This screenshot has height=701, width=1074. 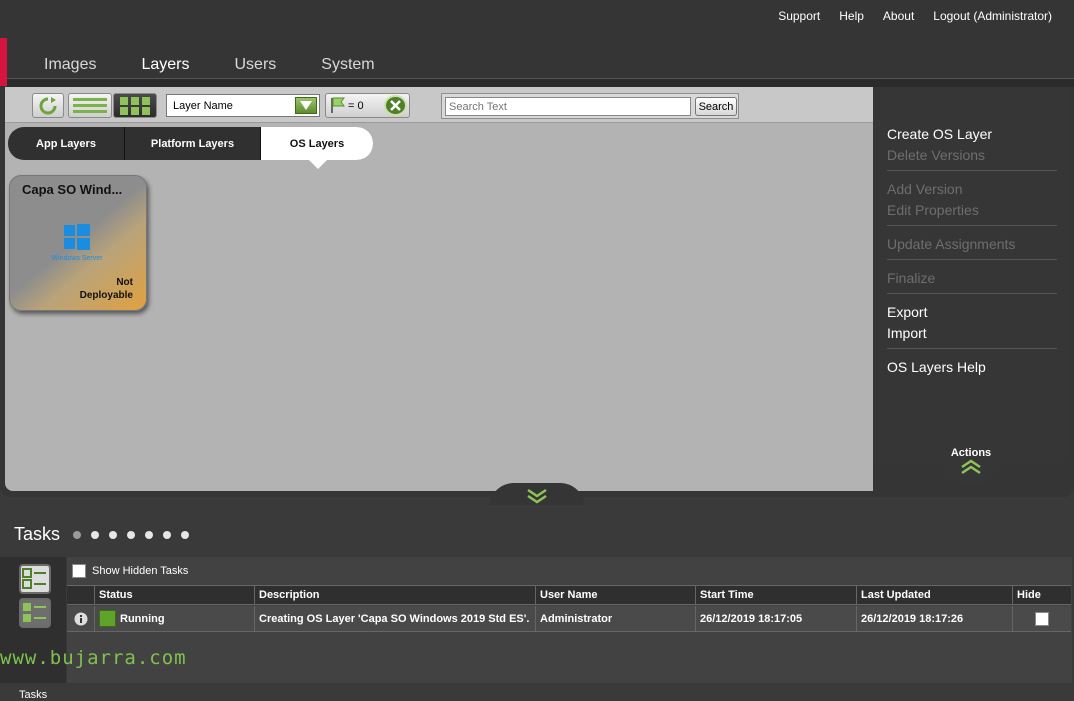 What do you see at coordinates (775, 595) in the screenshot?
I see `col-start-time: Start Time` at bounding box center [775, 595].